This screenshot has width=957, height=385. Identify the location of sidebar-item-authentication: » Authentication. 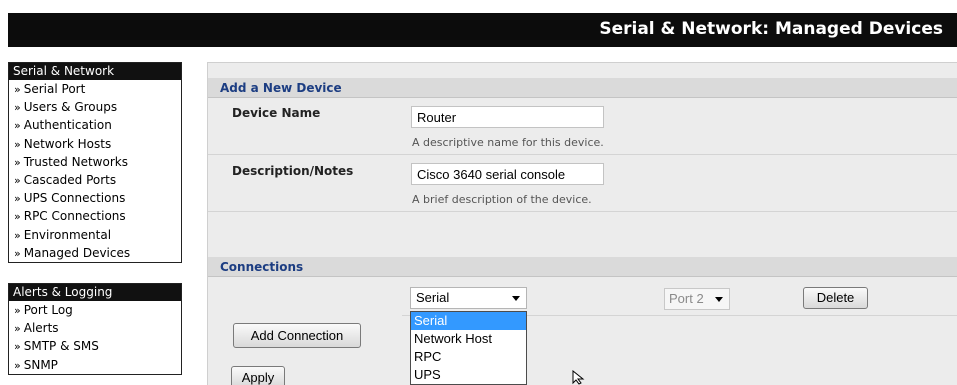
(95, 125).